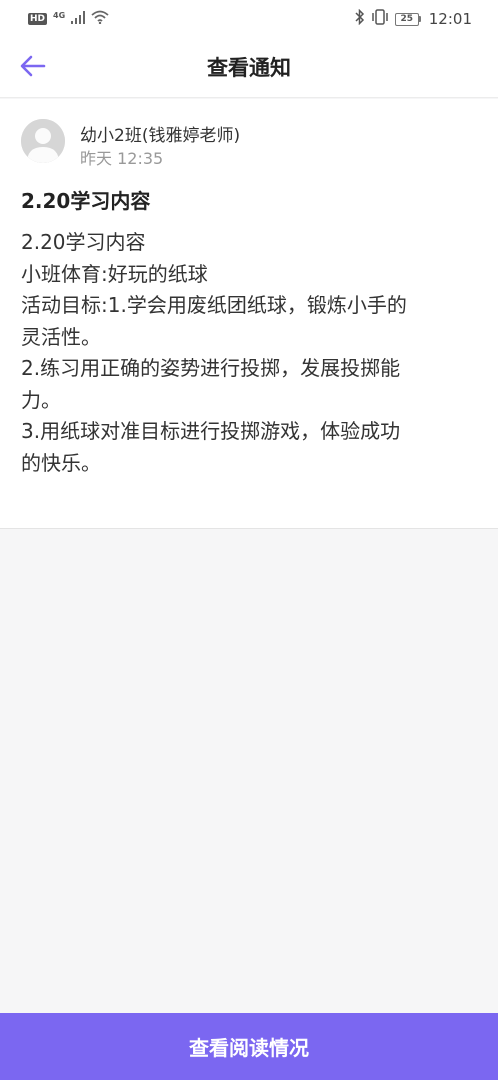  I want to click on page-title: 查看通知, so click(249, 68).